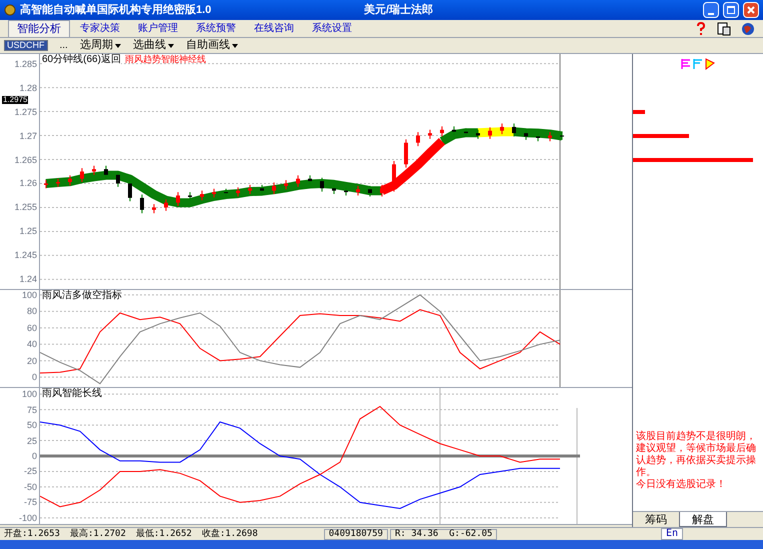 The image size is (763, 549). I want to click on close-button, so click(751, 10).